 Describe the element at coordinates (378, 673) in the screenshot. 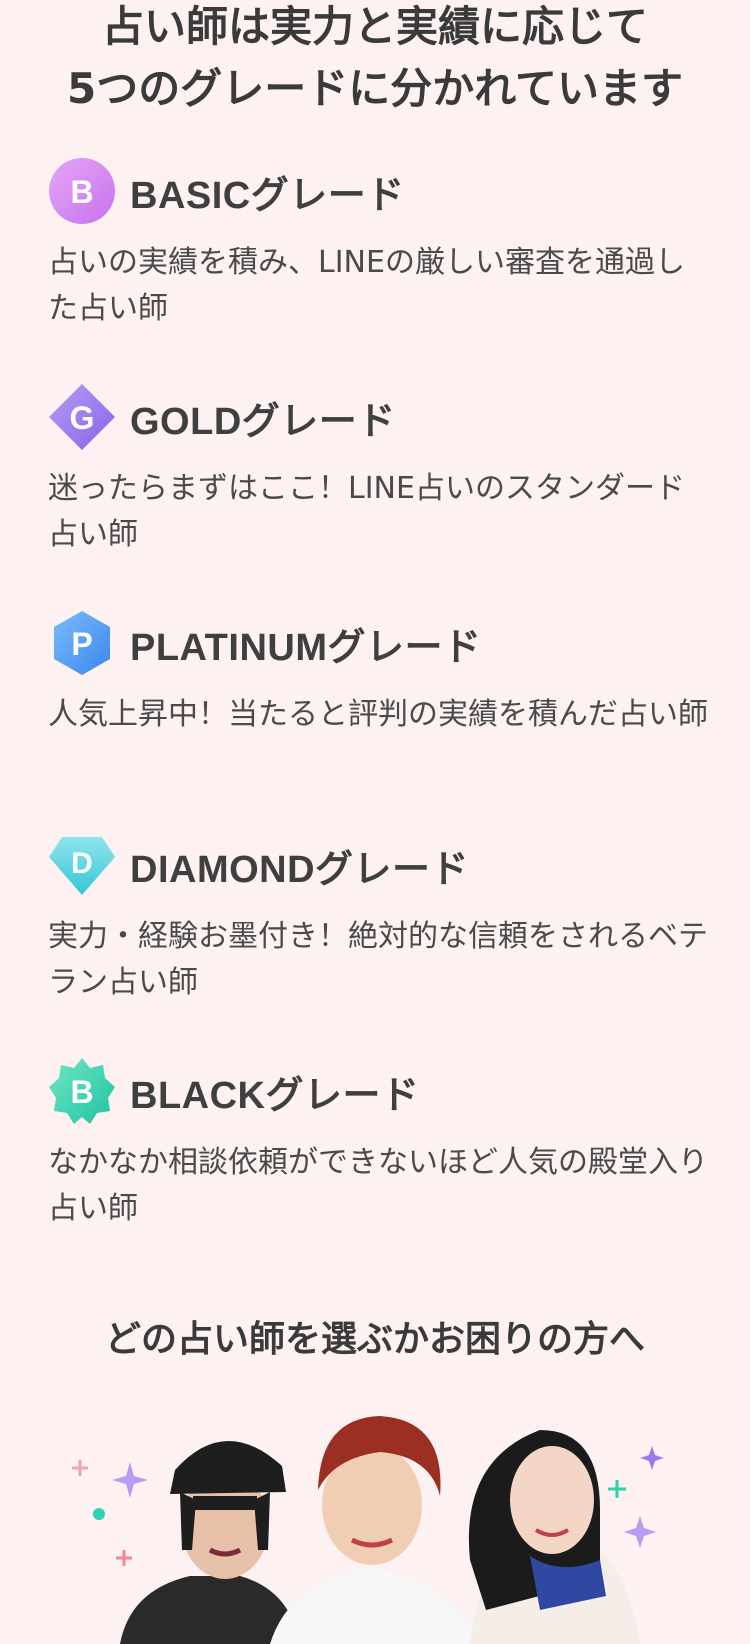

I see `grade-platinum: P PLATINUMグレード 人気上昇中！当たると評判の実績を積んだ占い師` at that location.